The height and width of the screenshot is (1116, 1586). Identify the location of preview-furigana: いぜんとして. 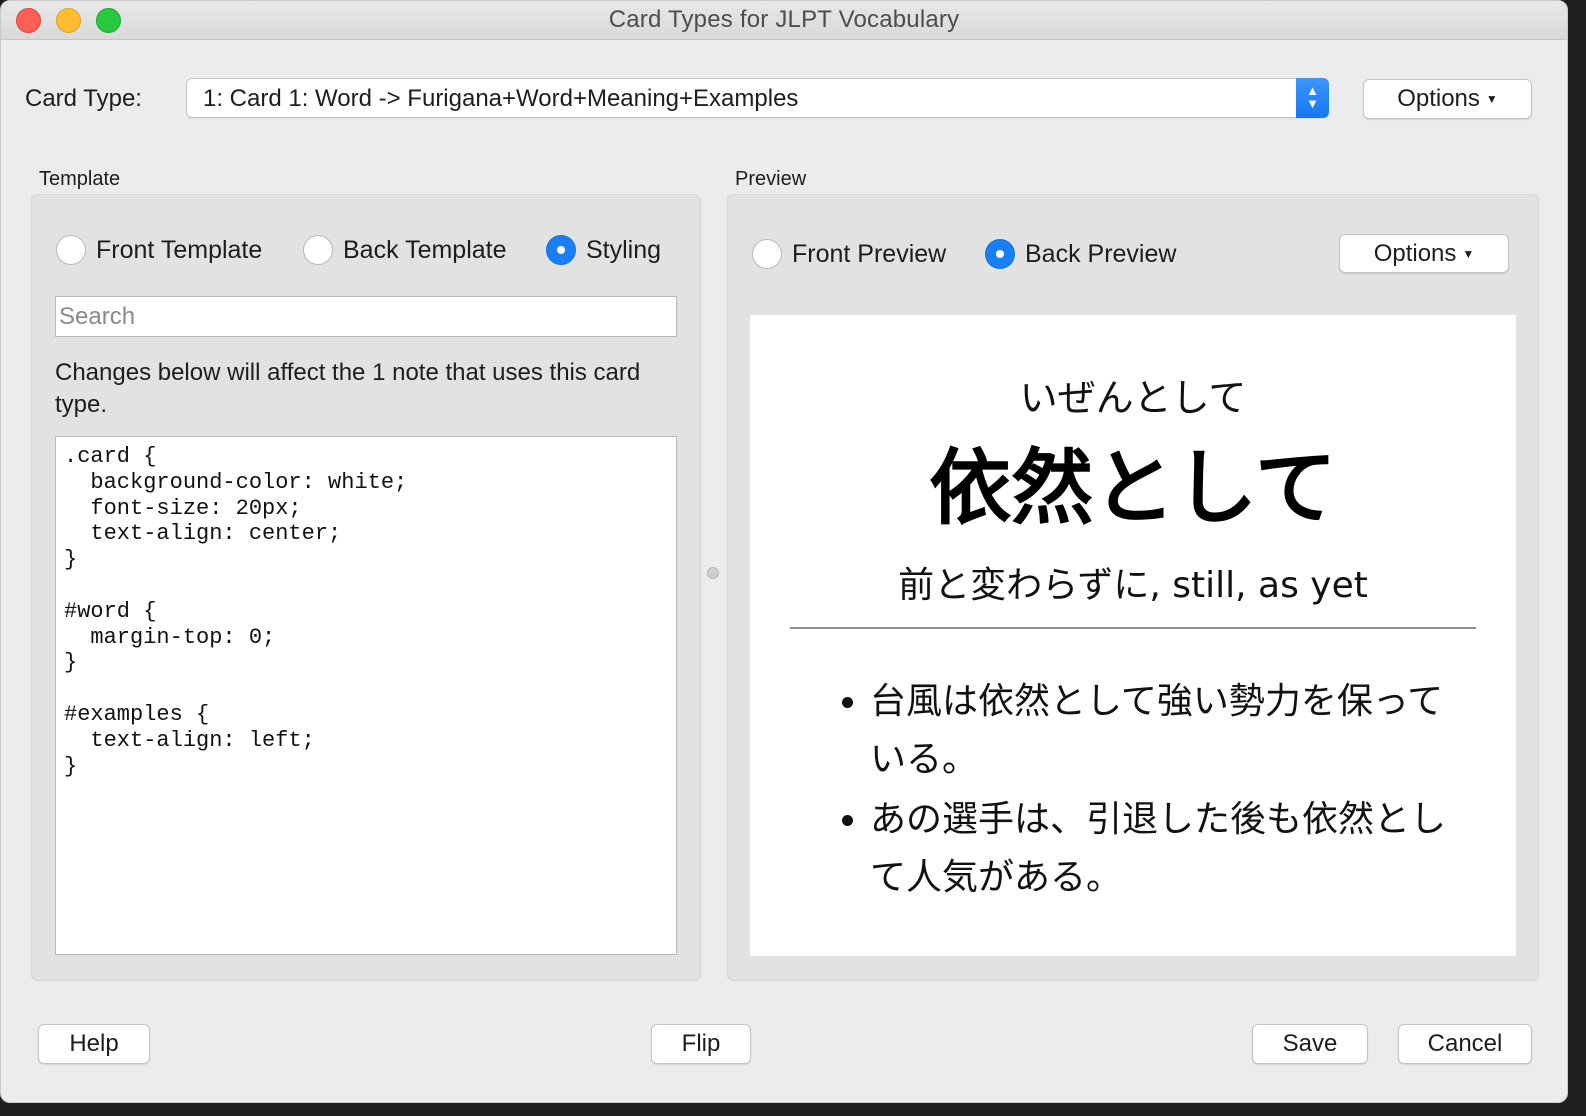
(1133, 398).